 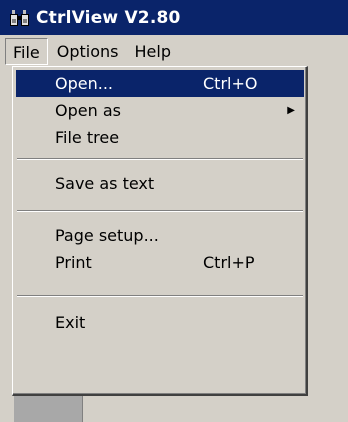 What do you see at coordinates (73, 262) in the screenshot?
I see `menu-item-print-label: Print` at bounding box center [73, 262].